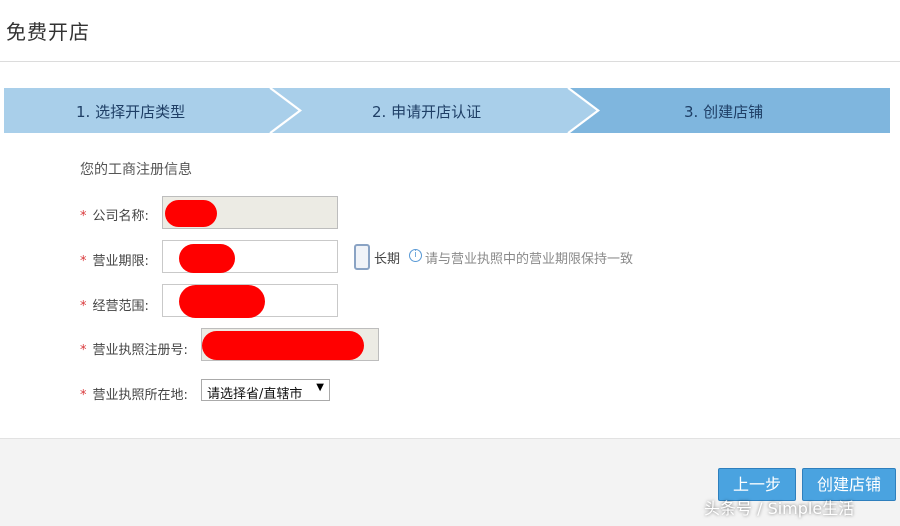 This screenshot has height=526, width=900. What do you see at coordinates (450, 31) in the screenshot?
I see `page-header: 免费开店` at bounding box center [450, 31].